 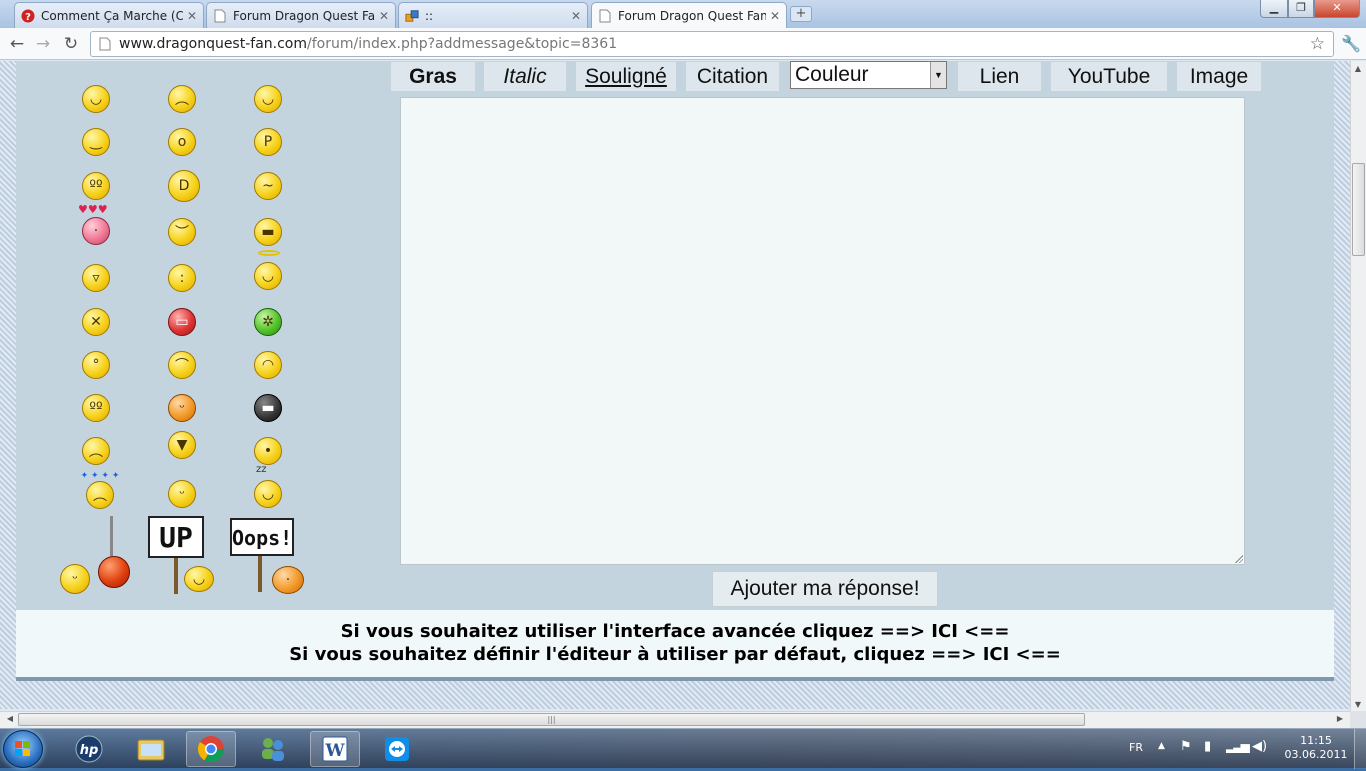 What do you see at coordinates (626, 76) in the screenshot?
I see `underline-button: Souligné` at bounding box center [626, 76].